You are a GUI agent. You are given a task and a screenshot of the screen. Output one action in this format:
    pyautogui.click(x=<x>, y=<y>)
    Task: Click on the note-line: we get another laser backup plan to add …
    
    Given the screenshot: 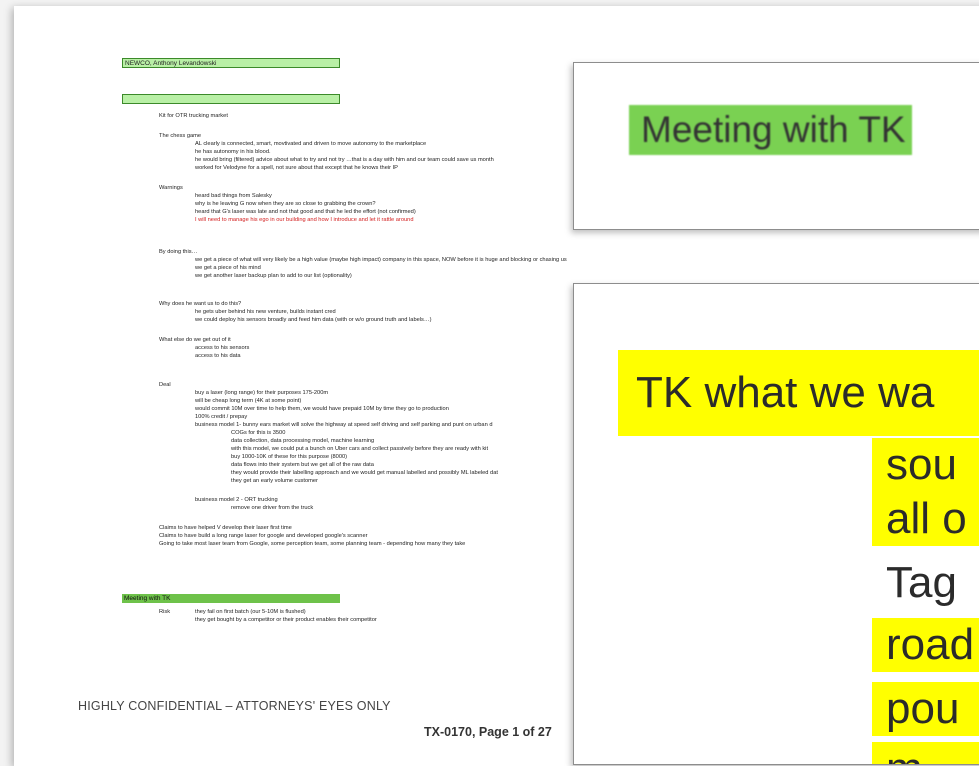 What is the action you would take?
    pyautogui.click(x=273, y=276)
    